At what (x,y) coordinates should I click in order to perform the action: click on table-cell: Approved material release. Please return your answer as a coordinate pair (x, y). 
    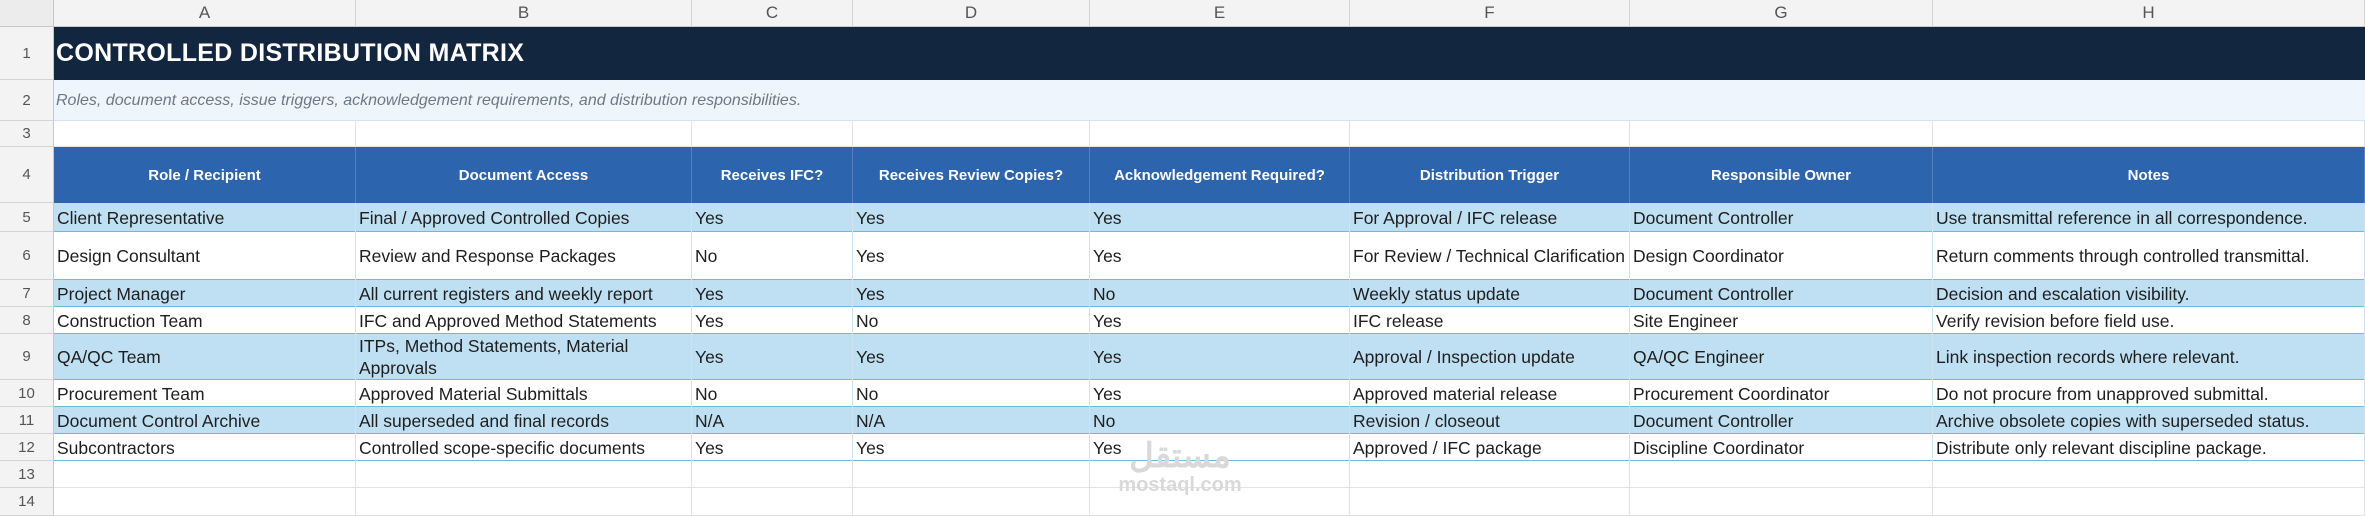
    Looking at the image, I should click on (1490, 393).